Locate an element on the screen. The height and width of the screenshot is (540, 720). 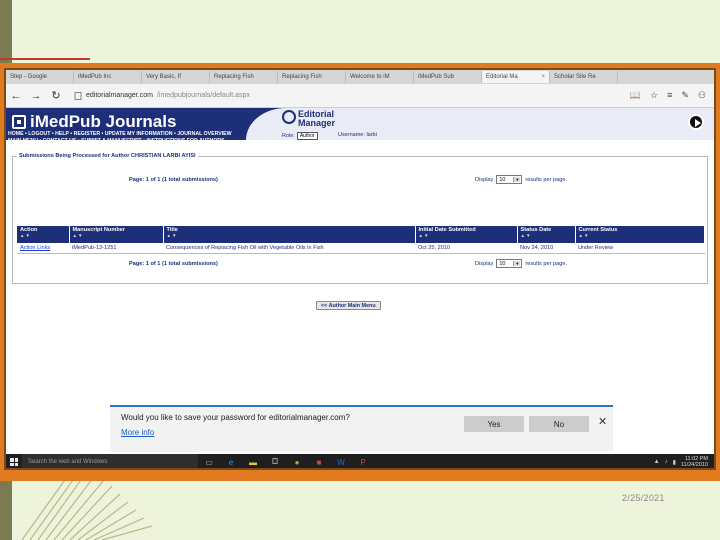
media-icon: ■ is located at coordinates (319, 461).